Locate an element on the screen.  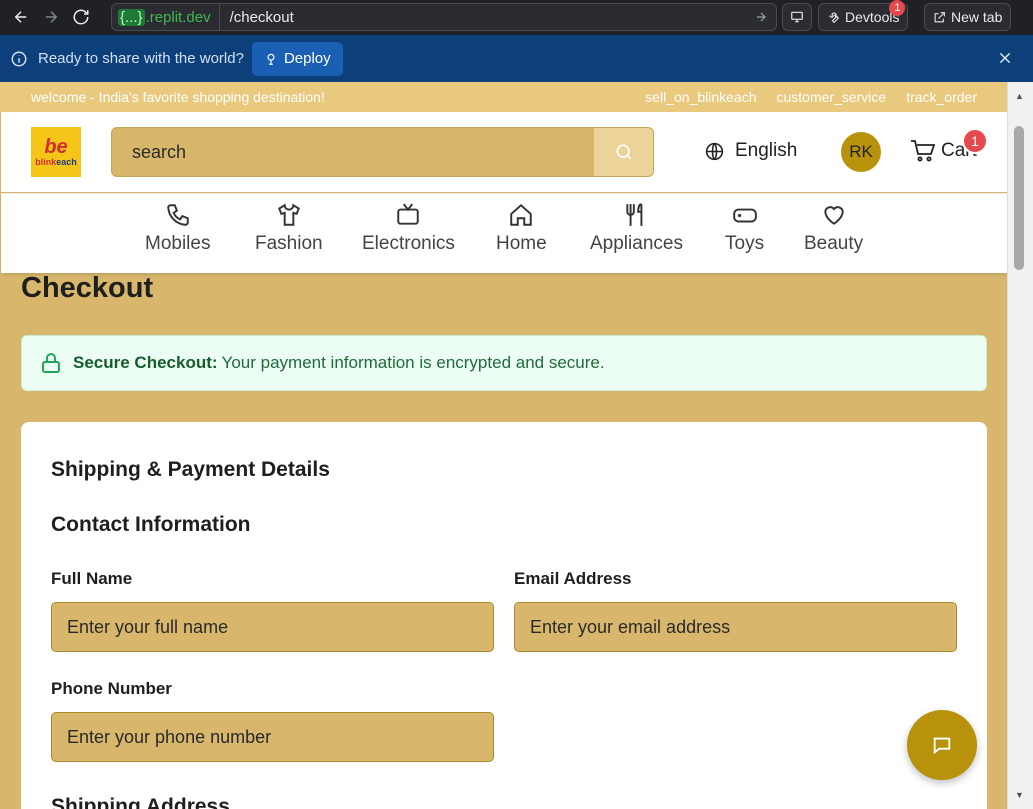
reload-button is located at coordinates (81, 17).